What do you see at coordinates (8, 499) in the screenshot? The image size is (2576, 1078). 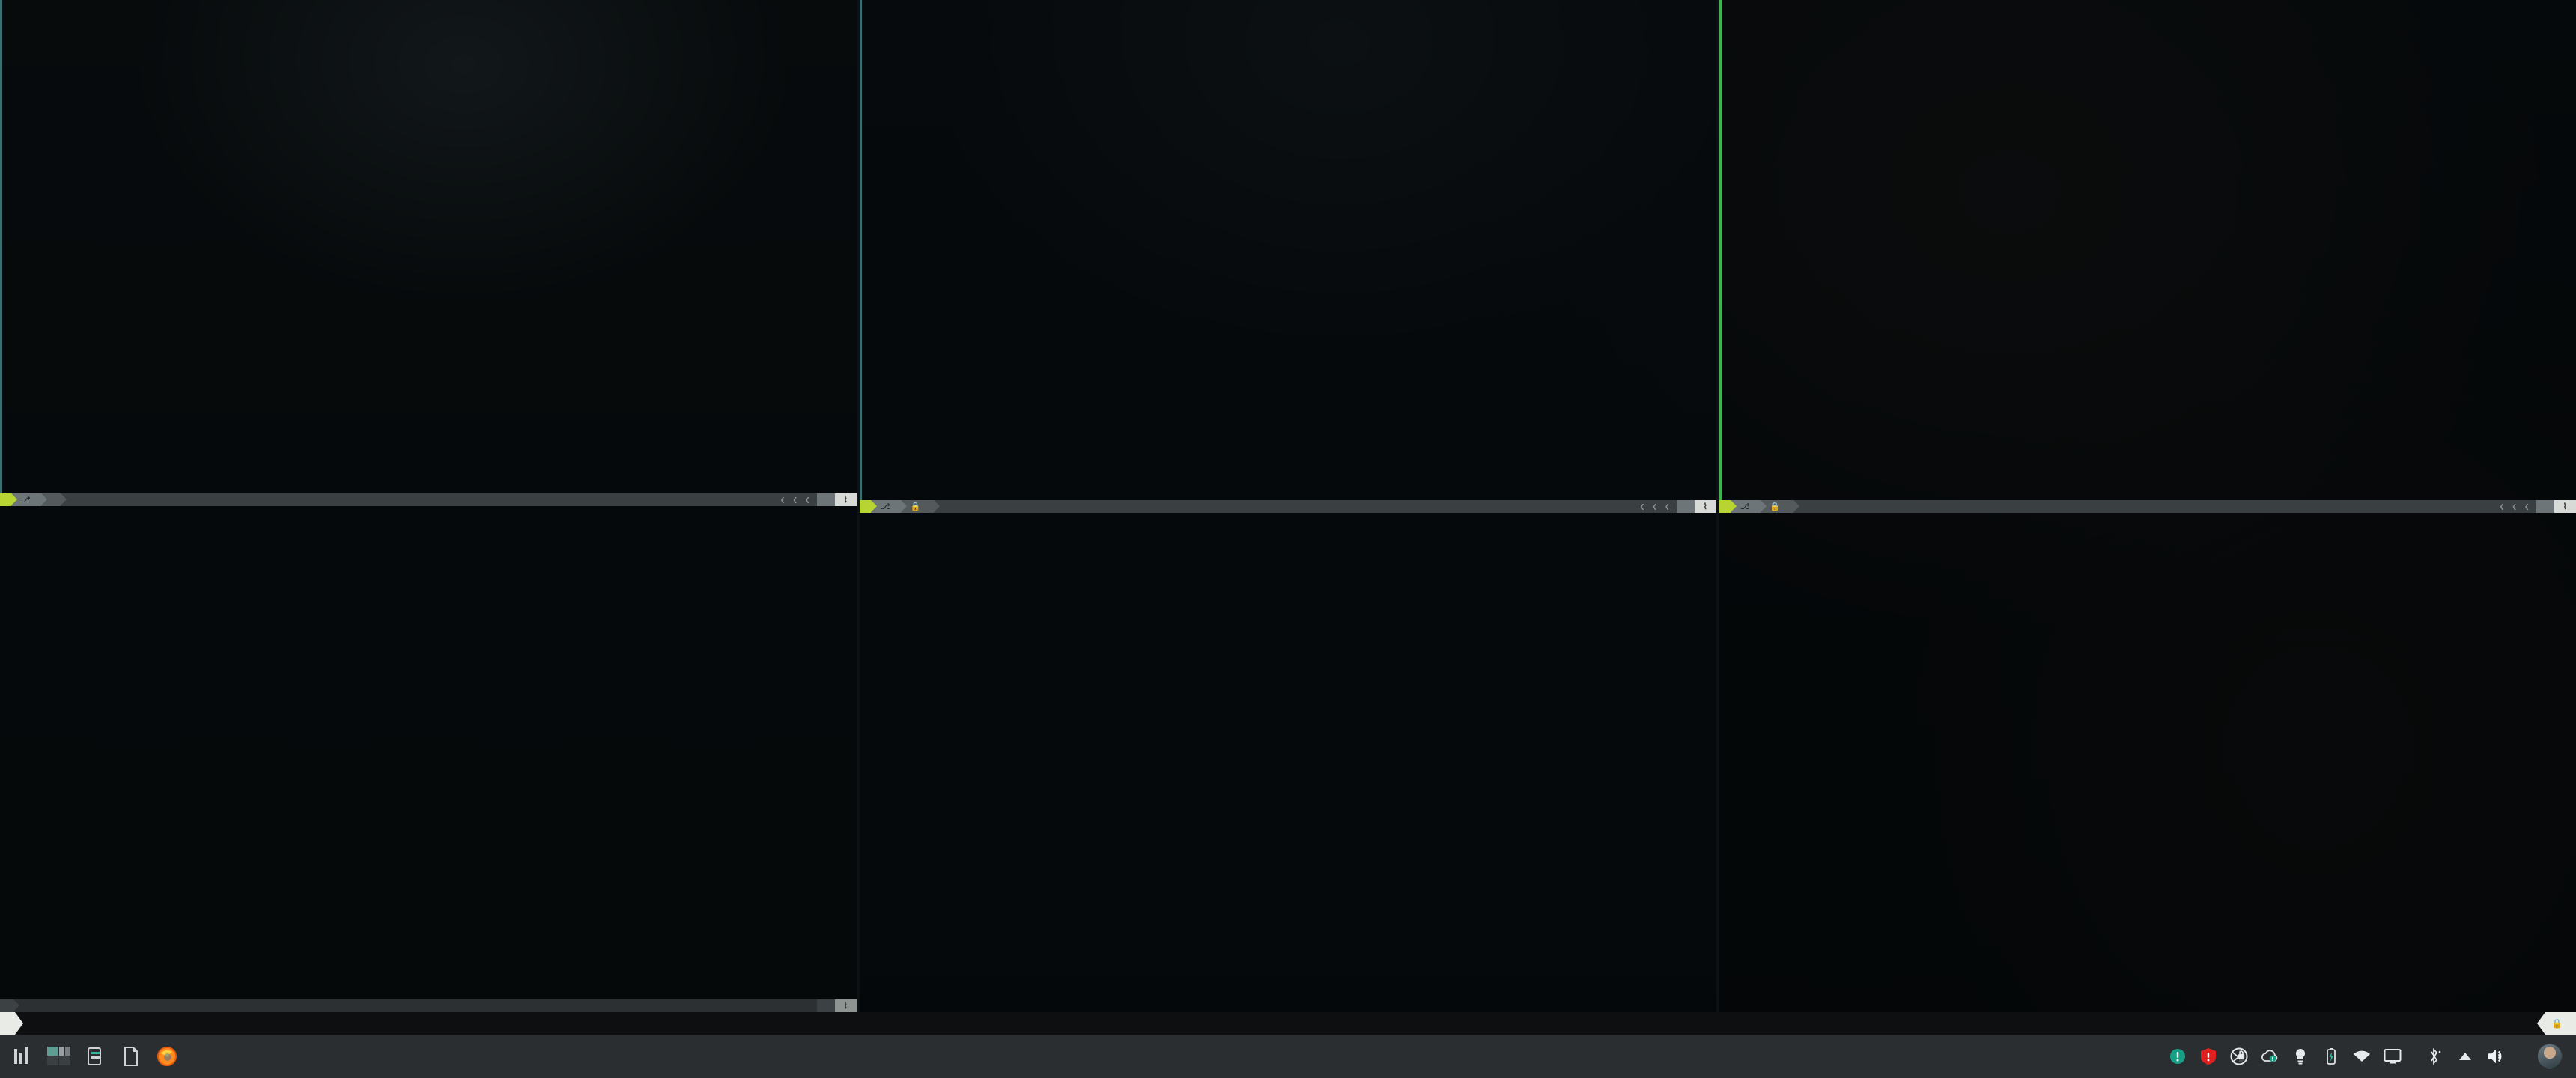 I see `vim-mode-indicator` at bounding box center [8, 499].